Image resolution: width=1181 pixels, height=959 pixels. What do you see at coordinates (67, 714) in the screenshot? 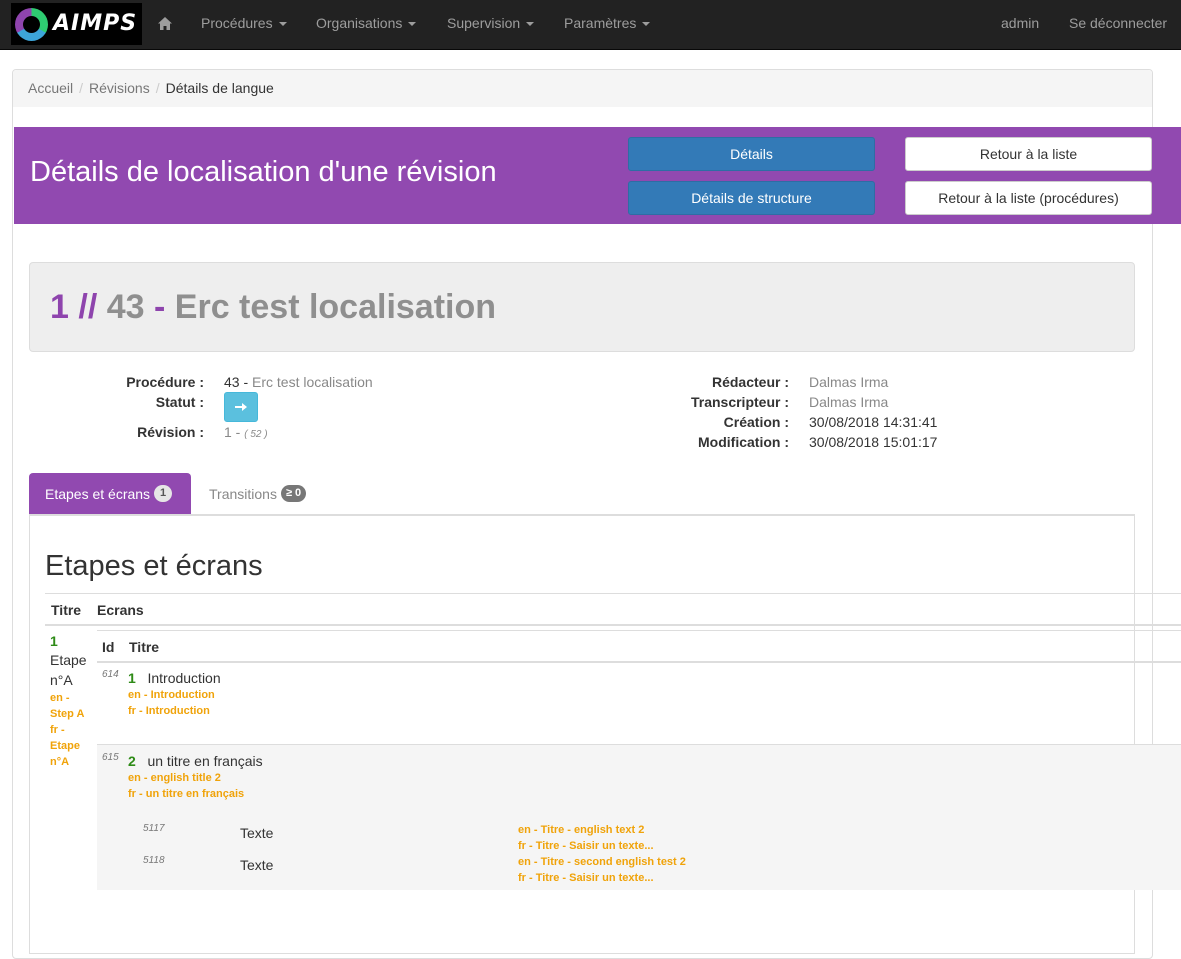
I see `step-loc-line: Step A` at bounding box center [67, 714].